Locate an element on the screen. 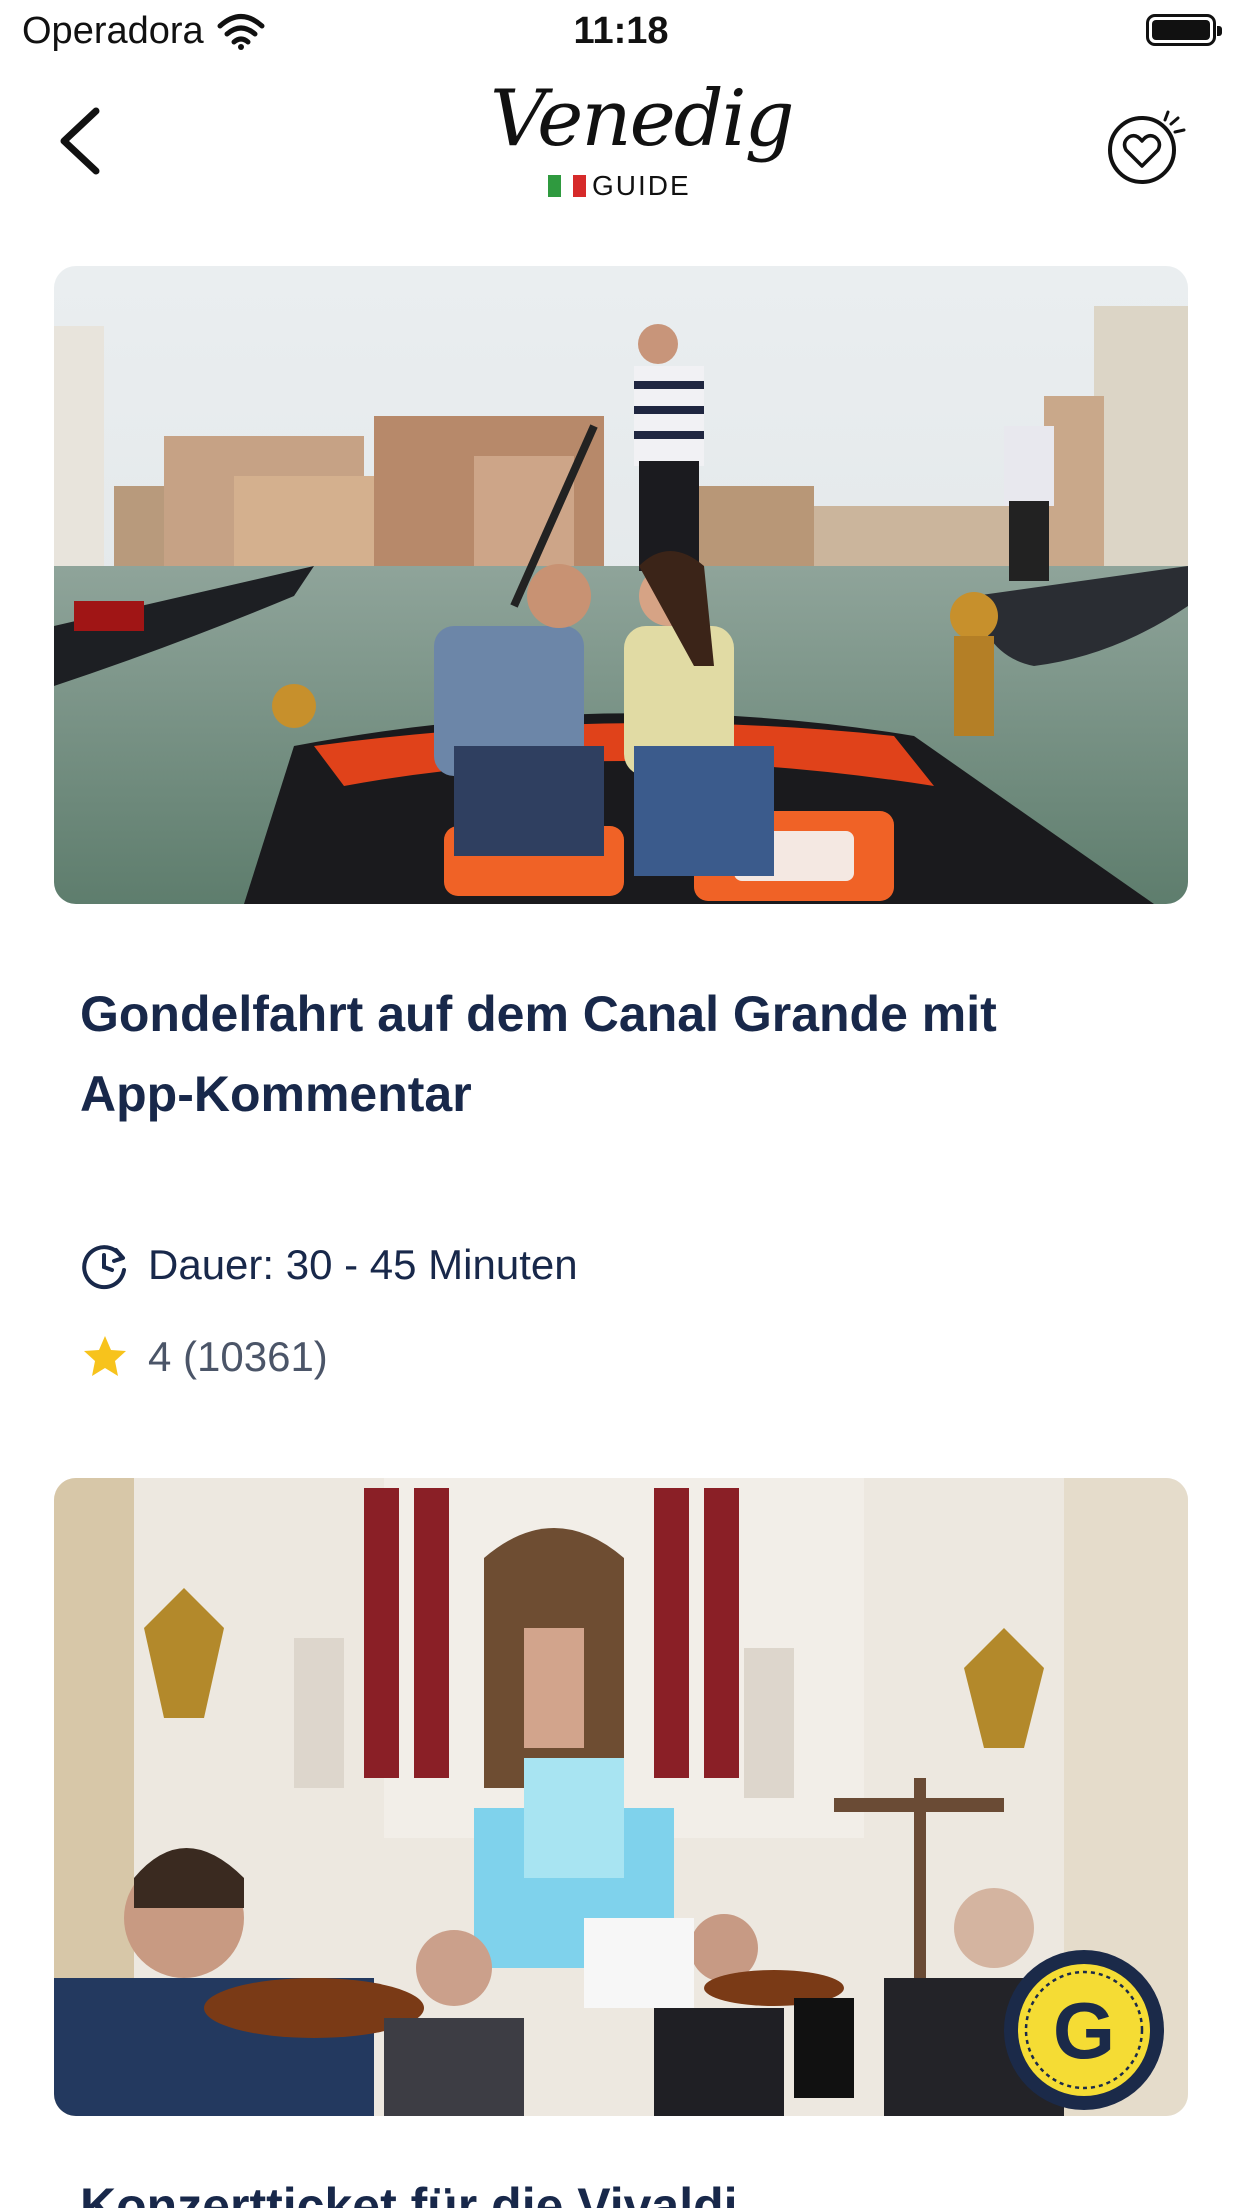  italy-flag-icon is located at coordinates (567, 186).